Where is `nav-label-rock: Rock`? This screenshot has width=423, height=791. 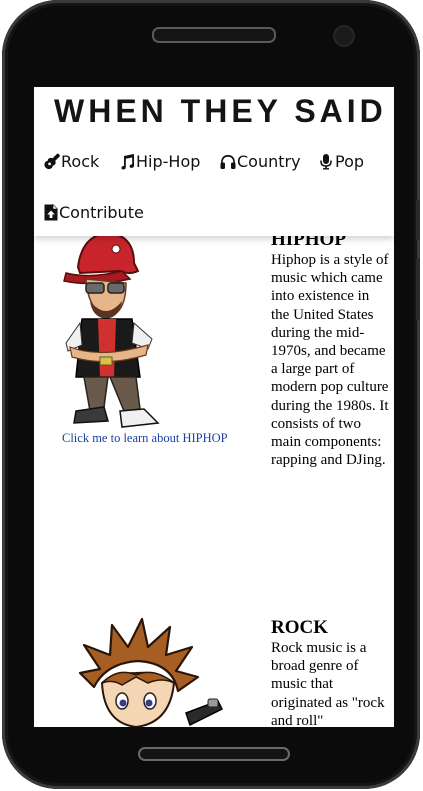
nav-label-rock: Rock is located at coordinates (80, 161).